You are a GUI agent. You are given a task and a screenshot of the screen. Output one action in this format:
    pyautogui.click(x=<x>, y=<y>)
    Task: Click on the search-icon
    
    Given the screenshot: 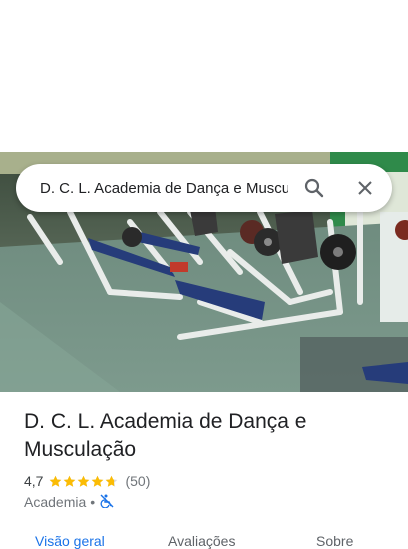 What is the action you would take?
    pyautogui.click(x=314, y=188)
    